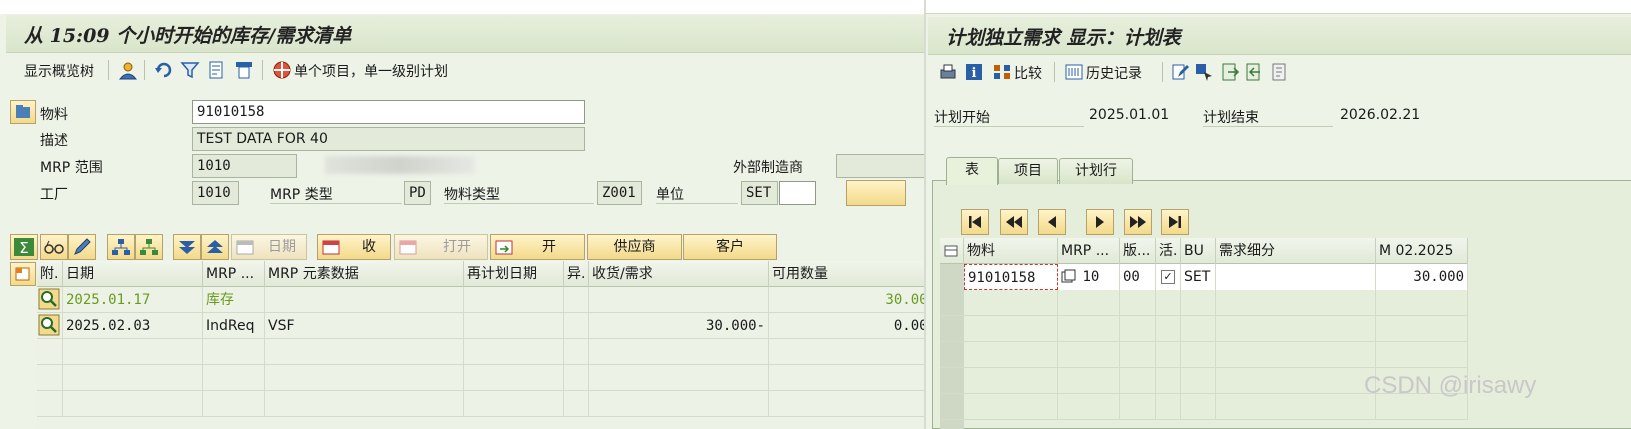 The width and height of the screenshot is (1631, 429). What do you see at coordinates (1100, 222) in the screenshot?
I see `next-button` at bounding box center [1100, 222].